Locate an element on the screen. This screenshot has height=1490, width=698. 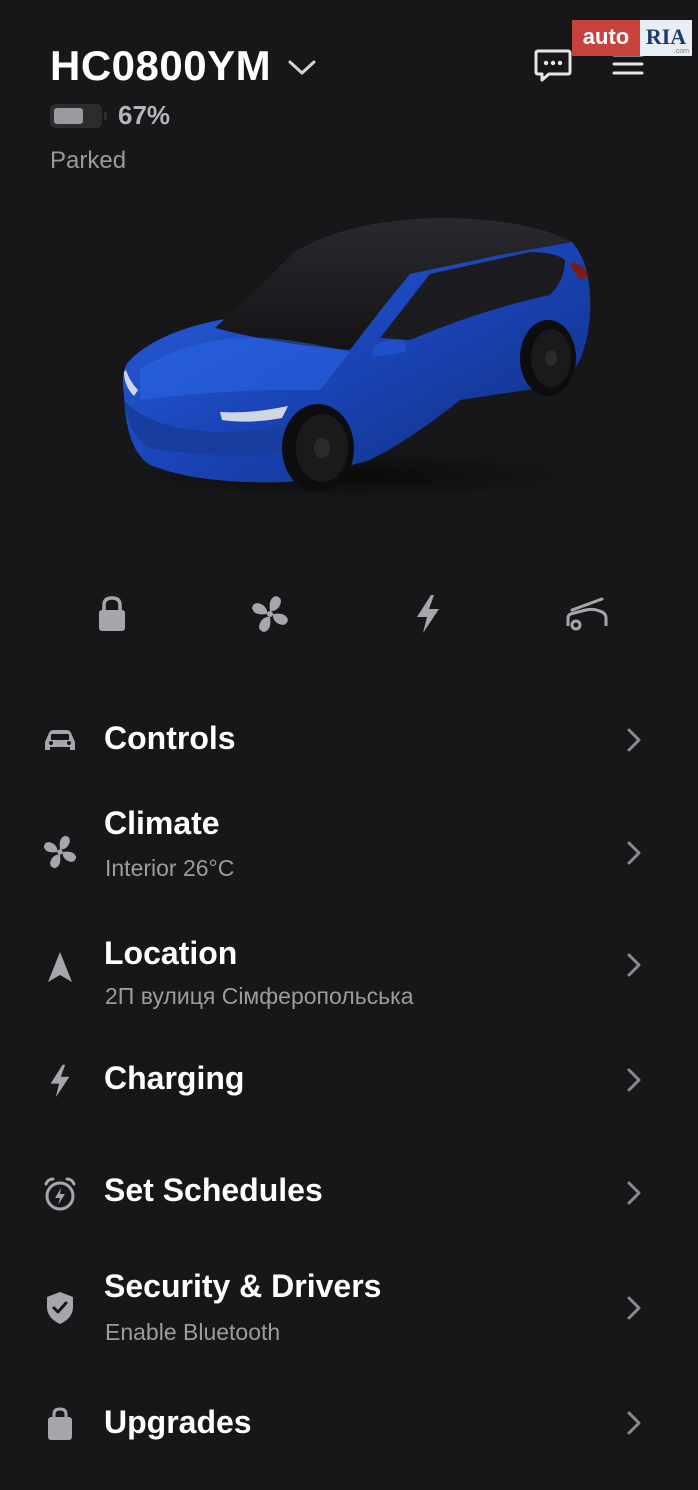
frunk-icon is located at coordinates (587, 614).